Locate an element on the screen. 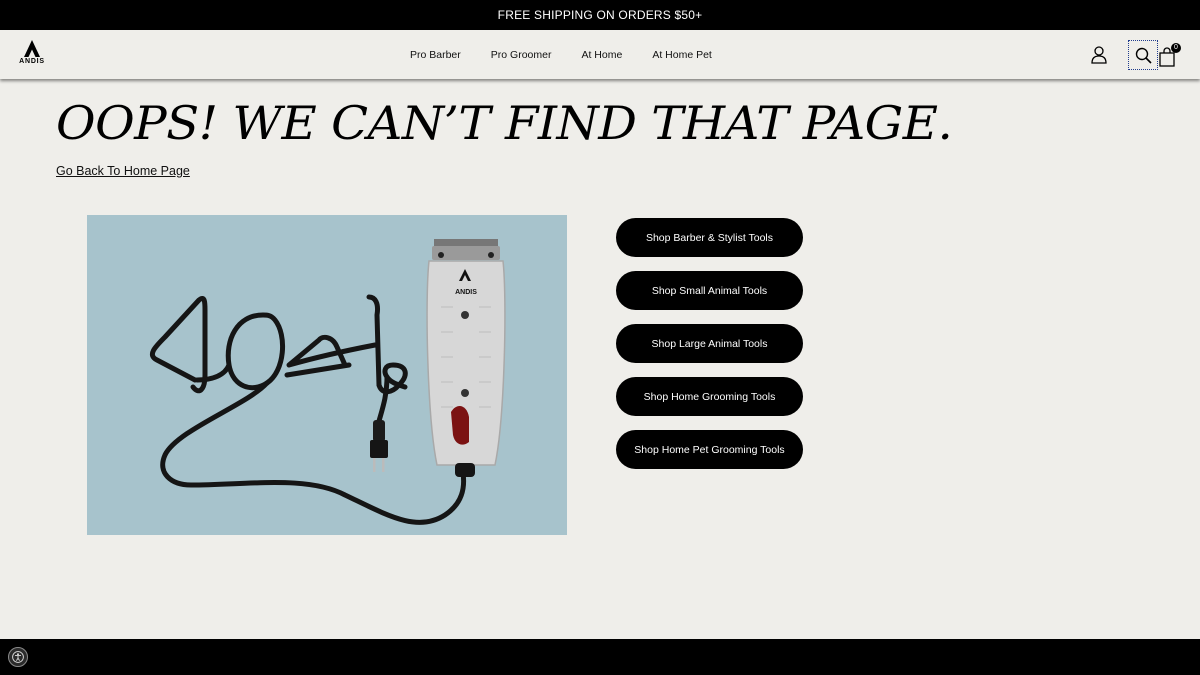 This screenshot has width=1200, height=675. nav-at-home-pet: At Home Pet is located at coordinates (682, 55).